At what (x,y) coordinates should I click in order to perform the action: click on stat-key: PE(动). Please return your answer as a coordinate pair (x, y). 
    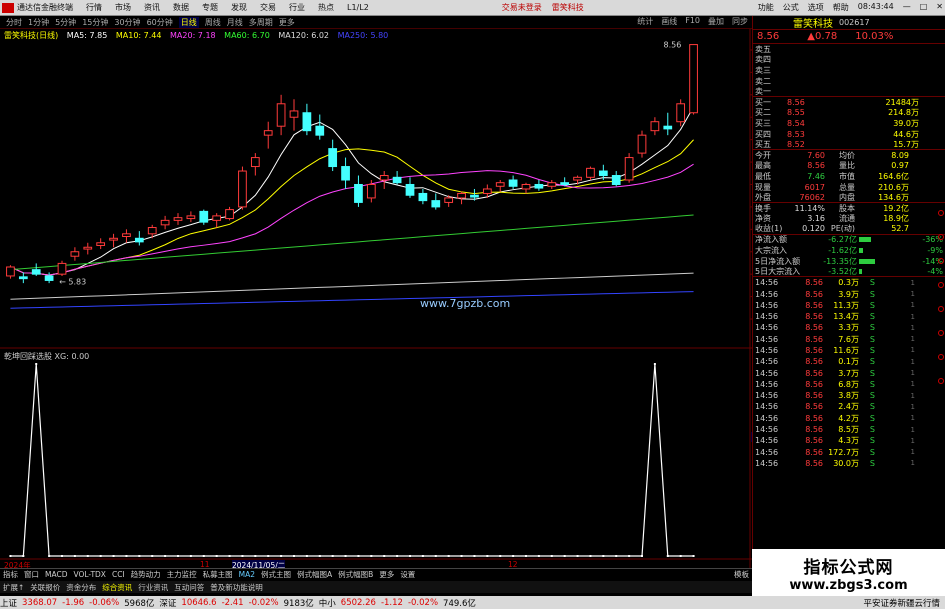
    Looking at the image, I should click on (842, 229).